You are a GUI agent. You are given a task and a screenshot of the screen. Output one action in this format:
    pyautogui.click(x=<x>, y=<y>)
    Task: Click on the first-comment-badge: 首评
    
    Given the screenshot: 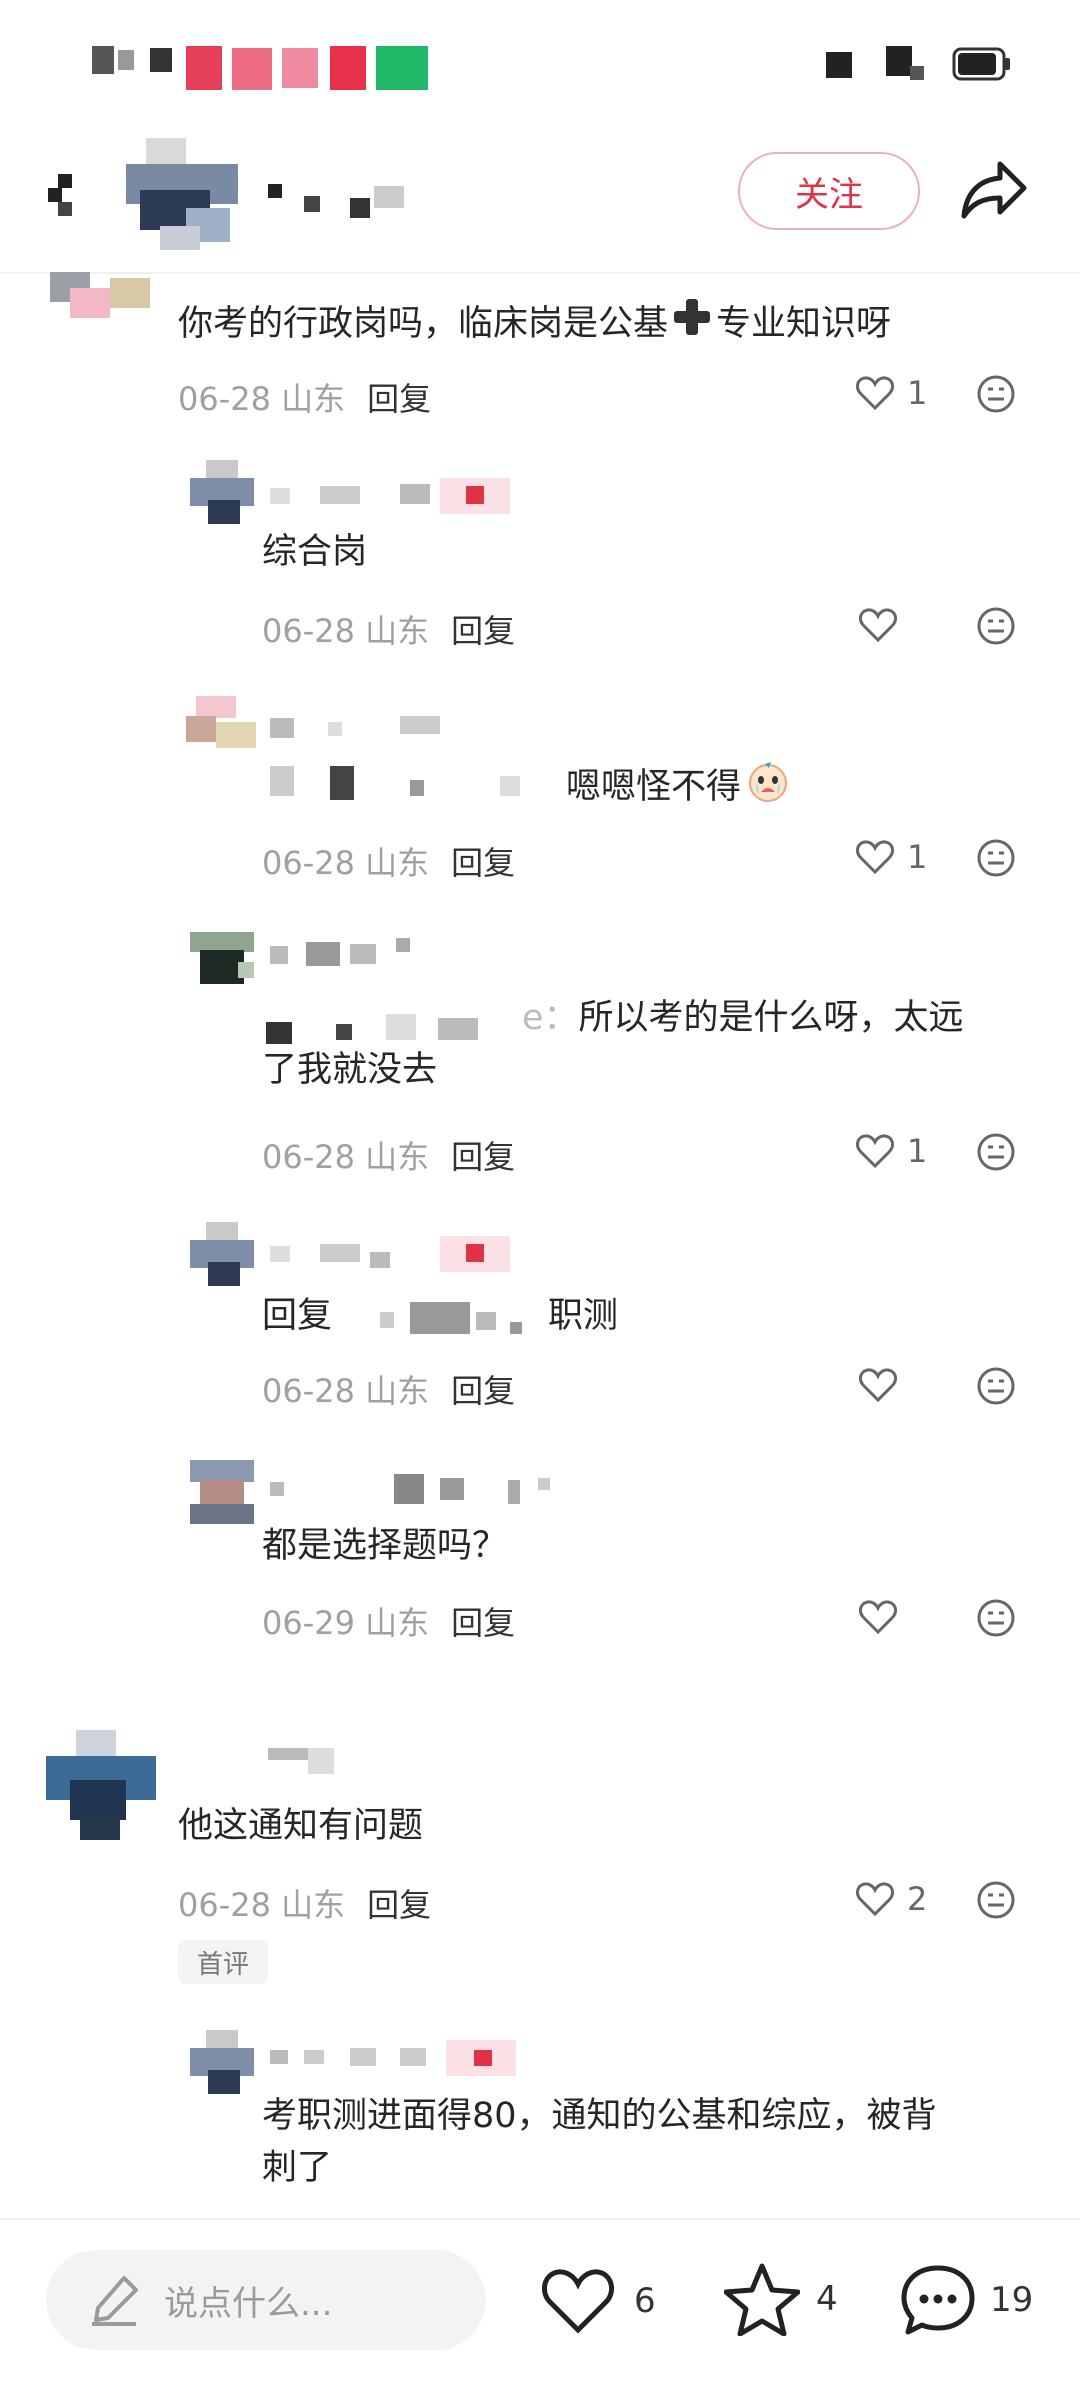 What is the action you would take?
    pyautogui.click(x=223, y=1962)
    